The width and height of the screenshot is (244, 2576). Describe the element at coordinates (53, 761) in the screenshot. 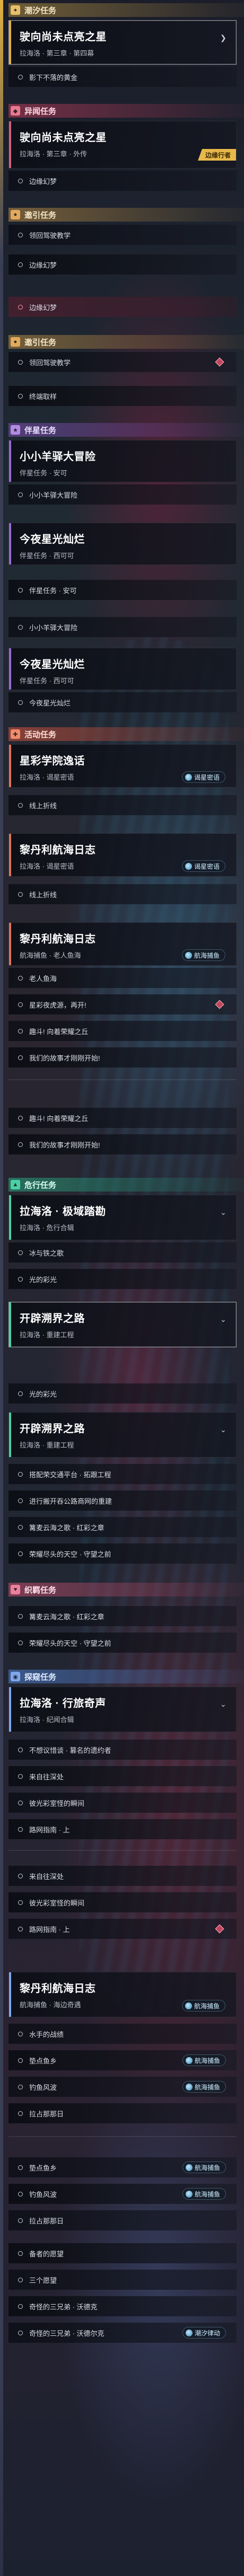

I see `quest-title: 星彩学院逸话` at that location.